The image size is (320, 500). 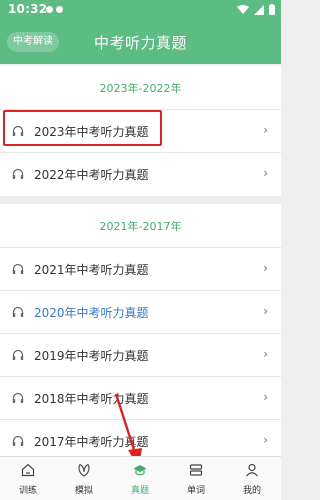 I want to click on app-header: 中考解读 中考听力真题, so click(x=140, y=42).